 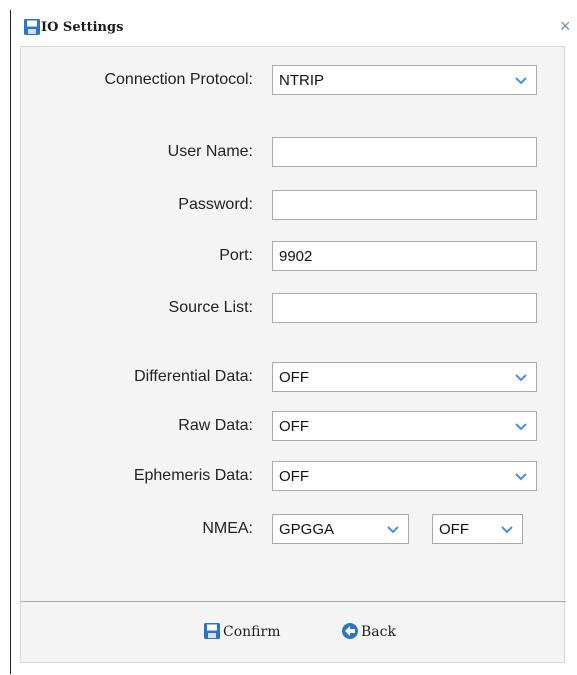 What do you see at coordinates (193, 376) in the screenshot?
I see `differential-data-label: Differential Data:` at bounding box center [193, 376].